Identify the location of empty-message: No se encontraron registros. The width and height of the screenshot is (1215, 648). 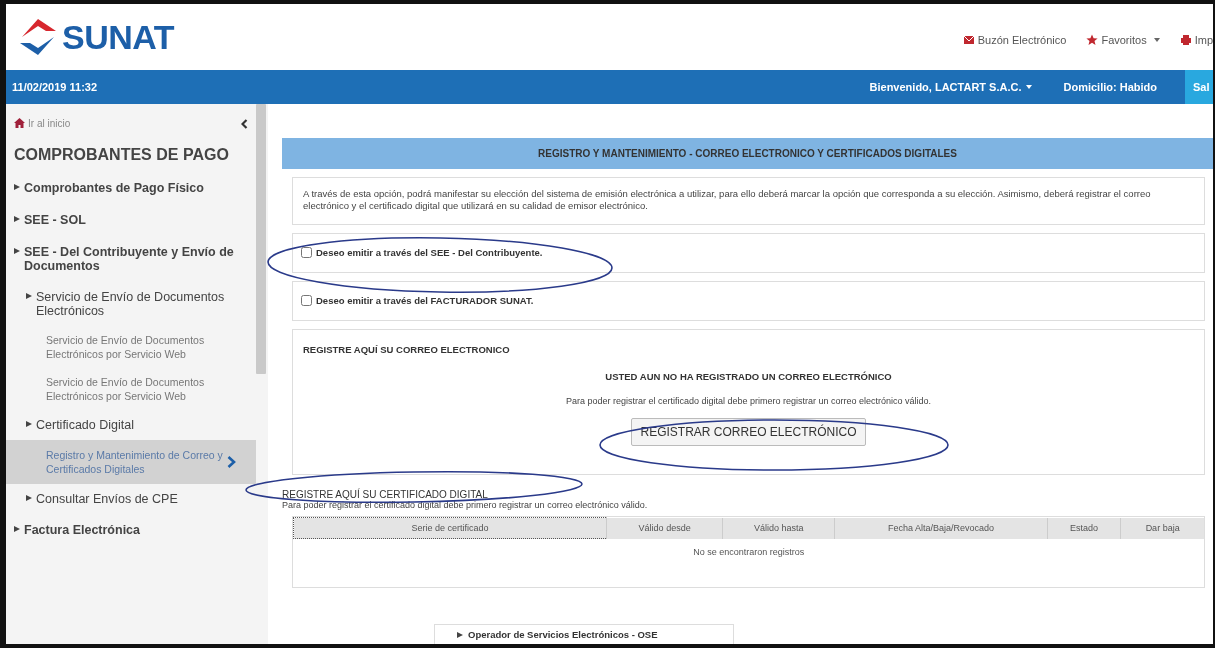
(748, 551).